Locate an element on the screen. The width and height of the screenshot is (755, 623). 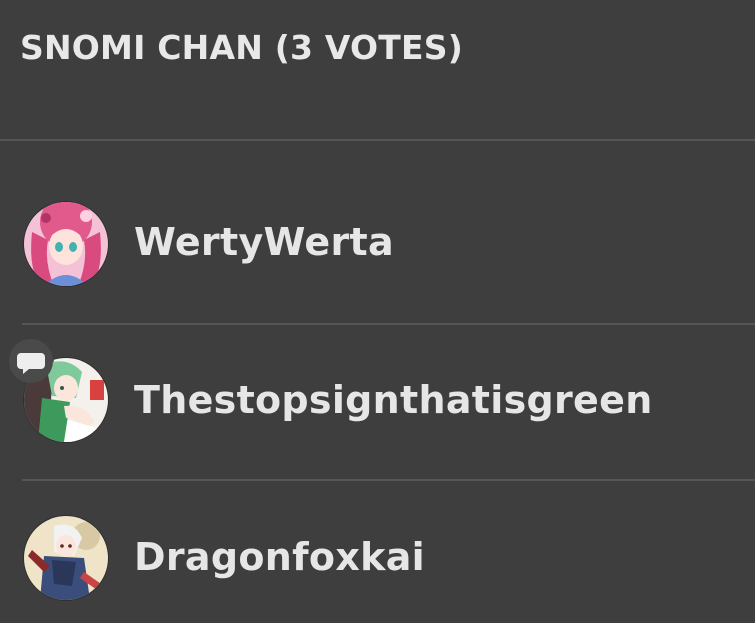
voter-username: Dragonfoxkai is located at coordinates (279, 557).